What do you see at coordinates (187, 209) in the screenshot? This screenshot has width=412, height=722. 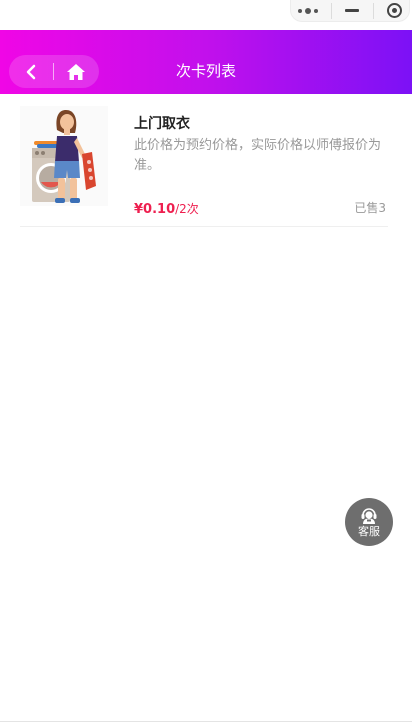 I see `item-per-count: /2次` at bounding box center [187, 209].